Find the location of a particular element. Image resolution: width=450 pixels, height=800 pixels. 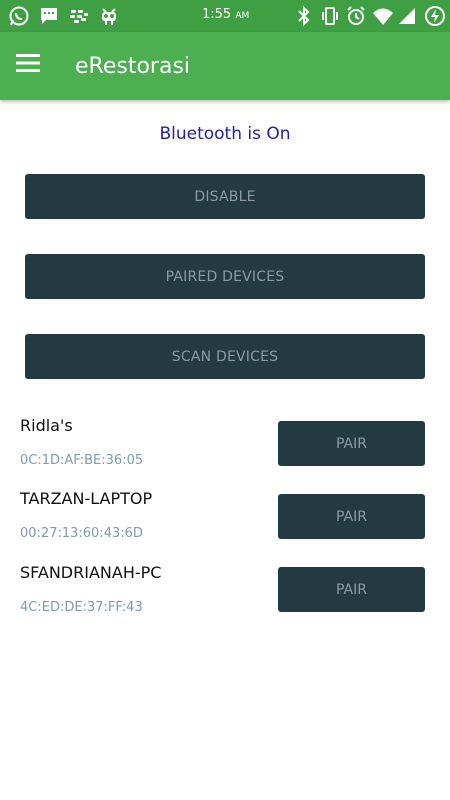

android-icon is located at coordinates (109, 16).